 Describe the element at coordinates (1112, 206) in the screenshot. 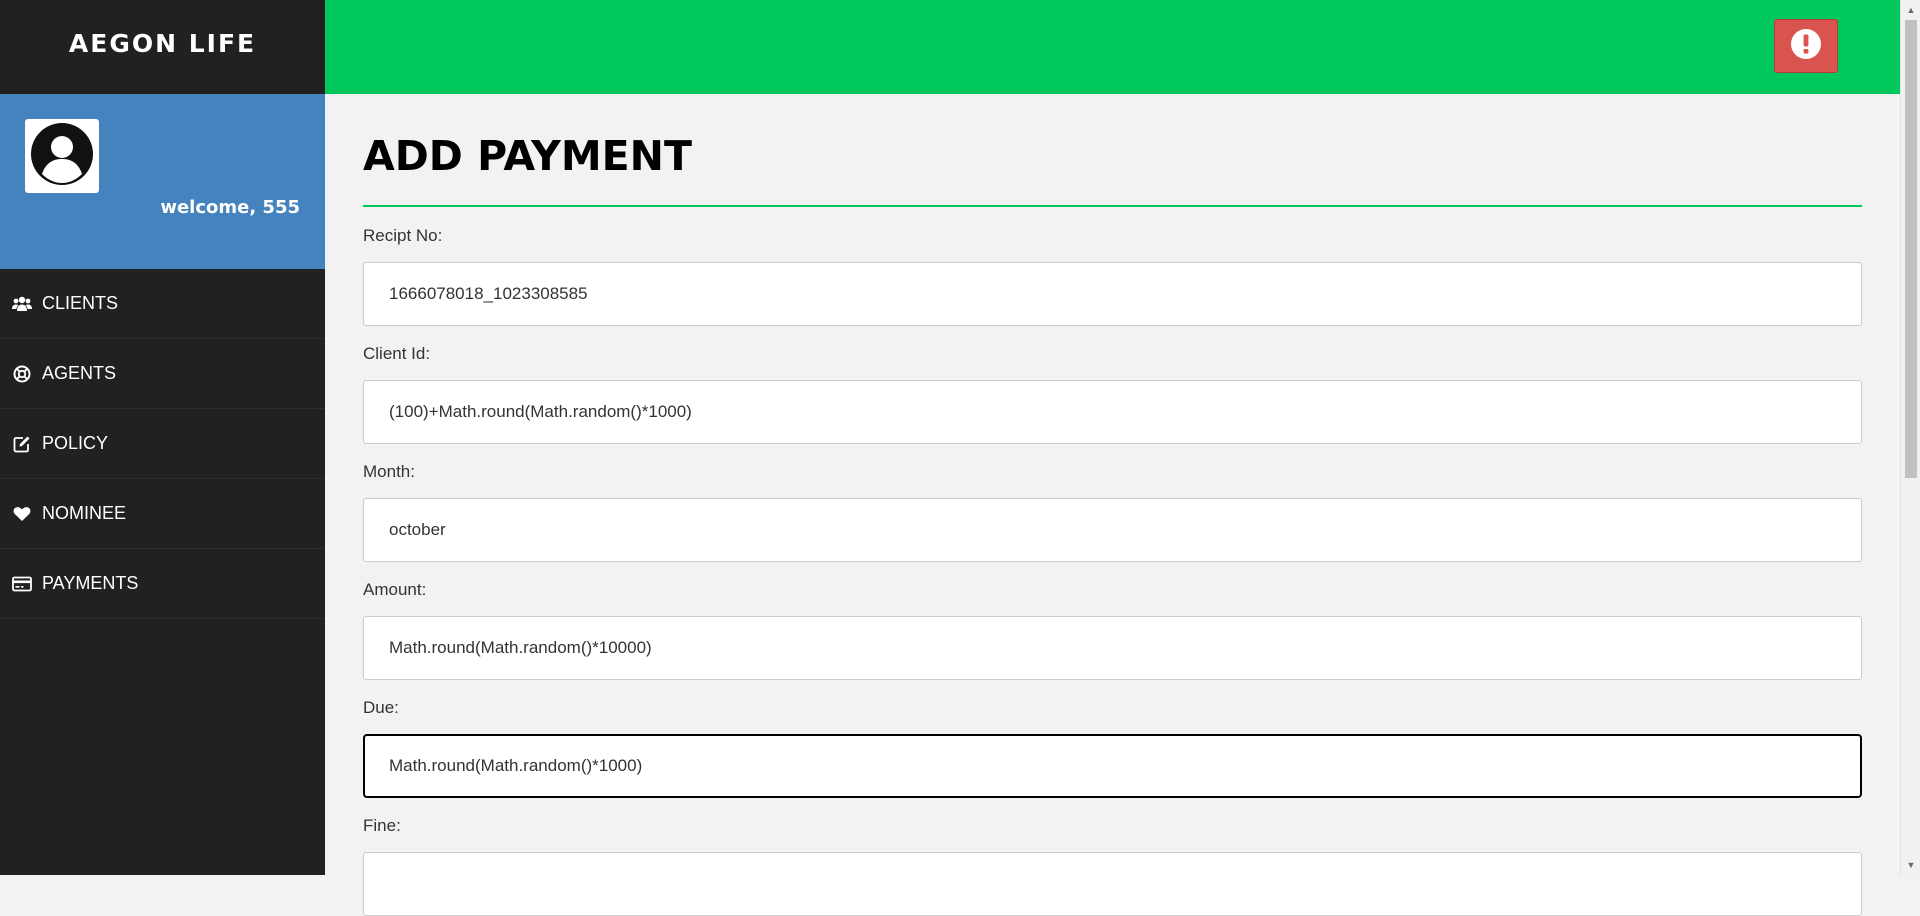

I see `title-divider` at that location.